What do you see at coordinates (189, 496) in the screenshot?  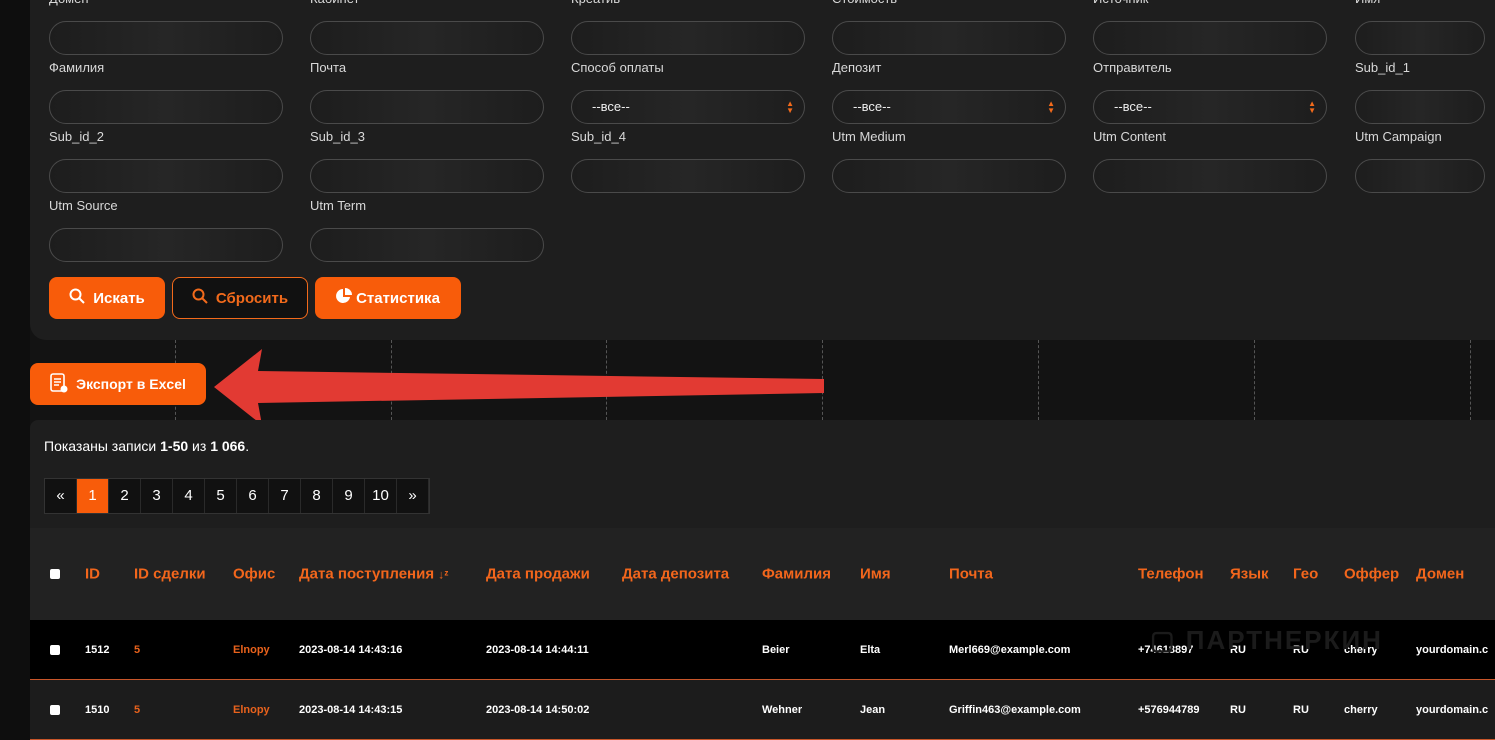 I see `page-link: 4` at bounding box center [189, 496].